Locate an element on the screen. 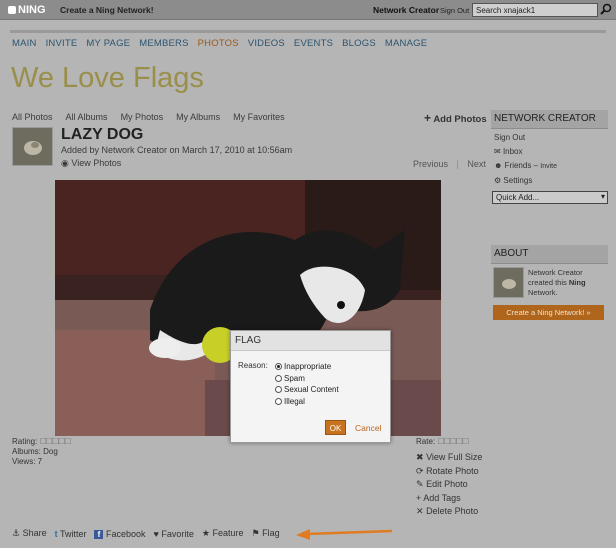  nav-events: EVENTS is located at coordinates (313, 43).